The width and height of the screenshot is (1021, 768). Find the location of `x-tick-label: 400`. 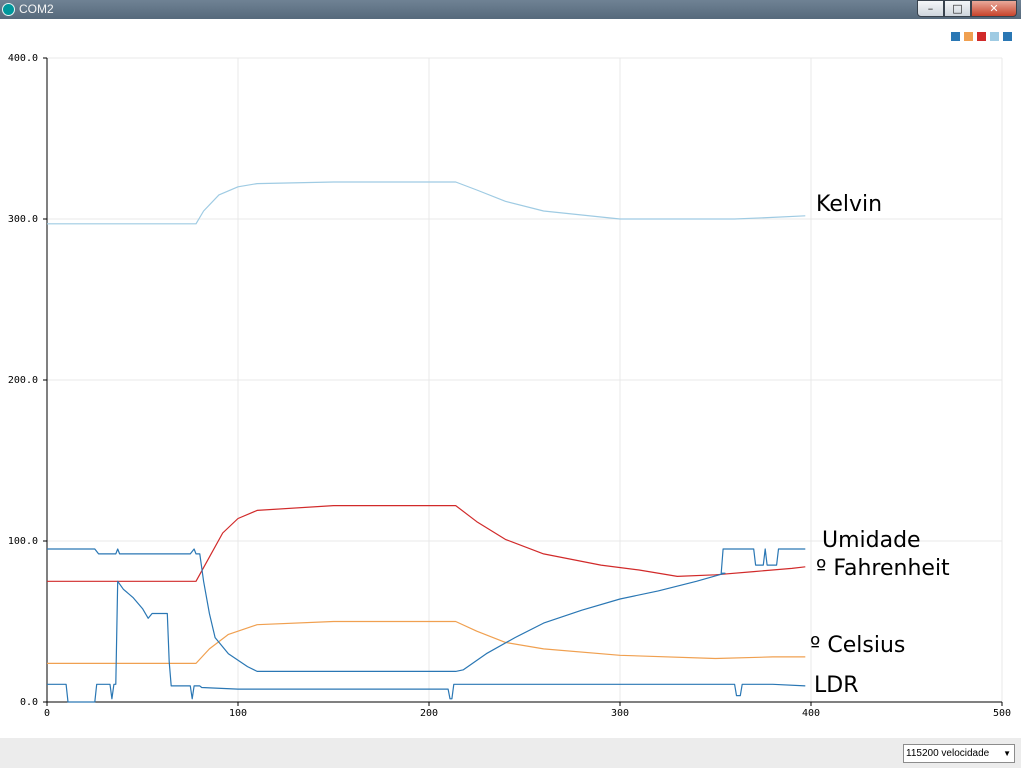

x-tick-label: 400 is located at coordinates (811, 713).